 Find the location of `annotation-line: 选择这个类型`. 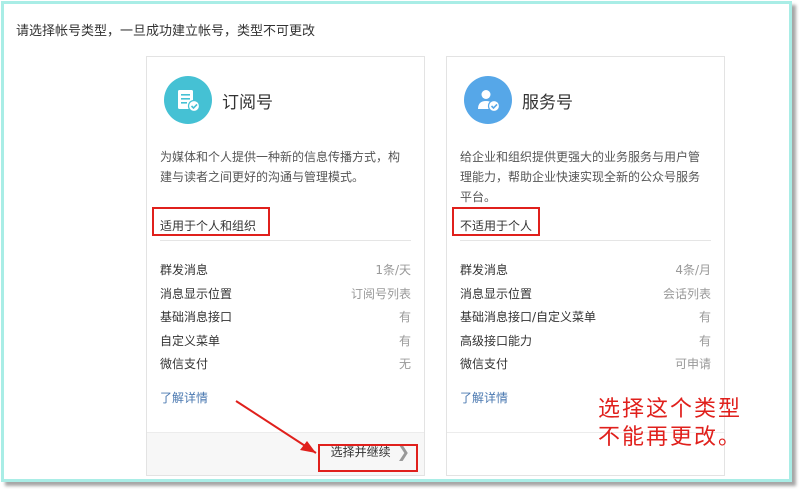

annotation-line: 选择这个类型 is located at coordinates (670, 409).